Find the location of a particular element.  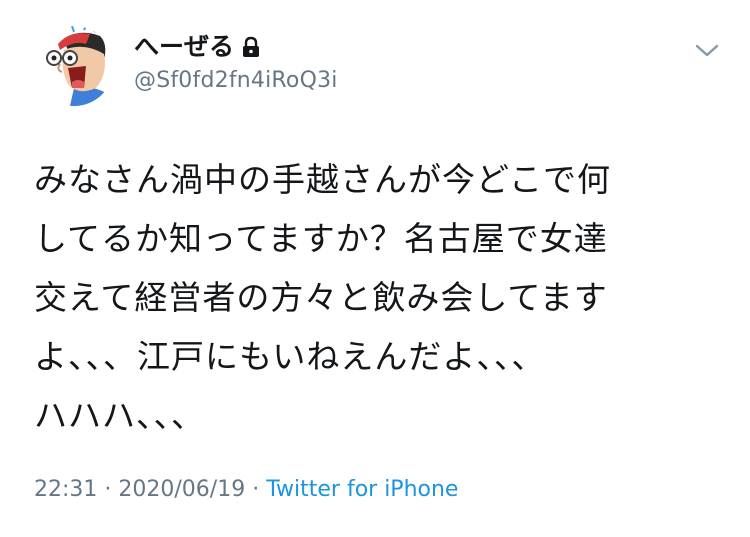

display-name: へーぜる is located at coordinates (184, 47).